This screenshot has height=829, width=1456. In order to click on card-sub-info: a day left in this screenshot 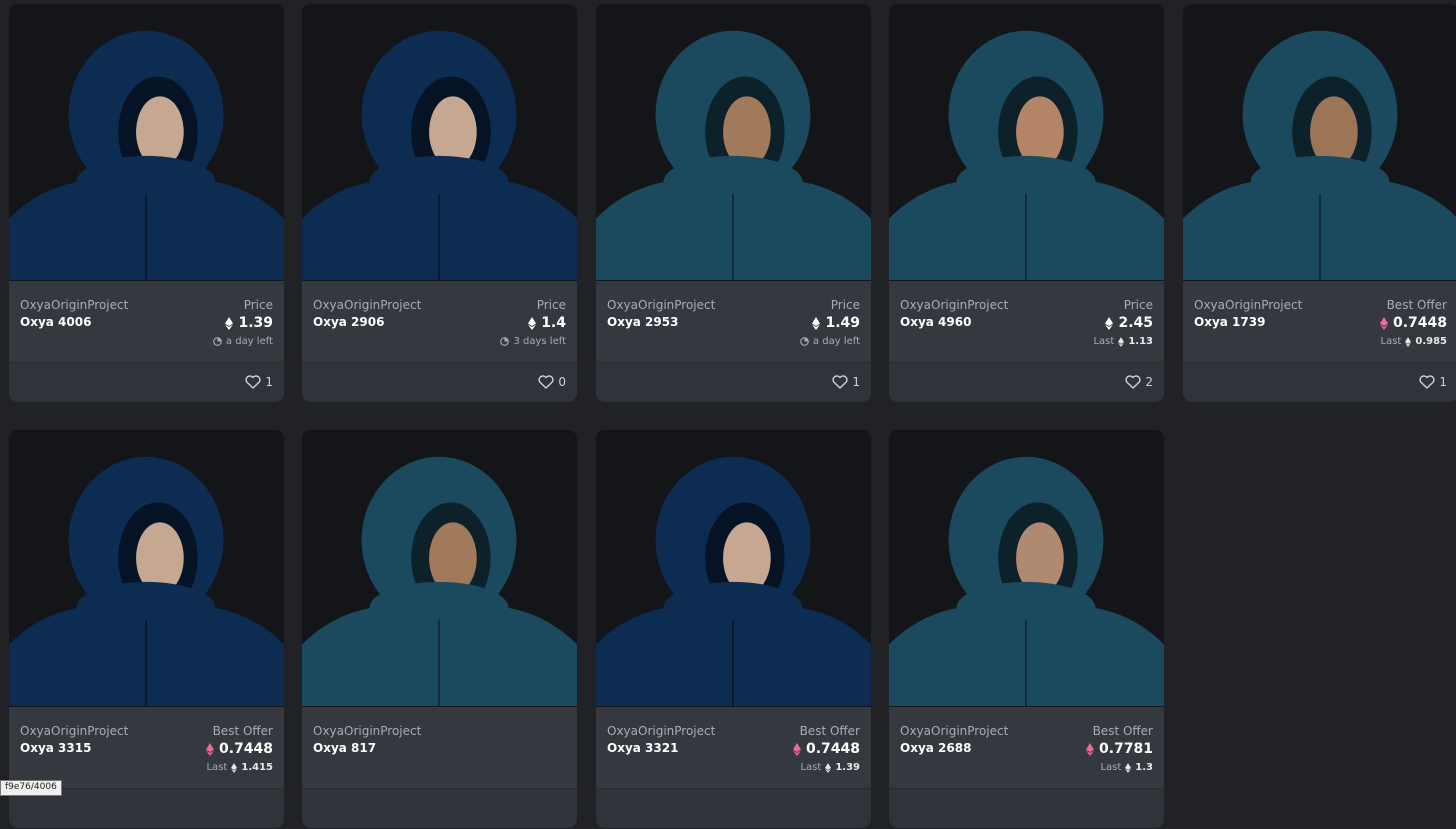, I will do `click(830, 341)`.